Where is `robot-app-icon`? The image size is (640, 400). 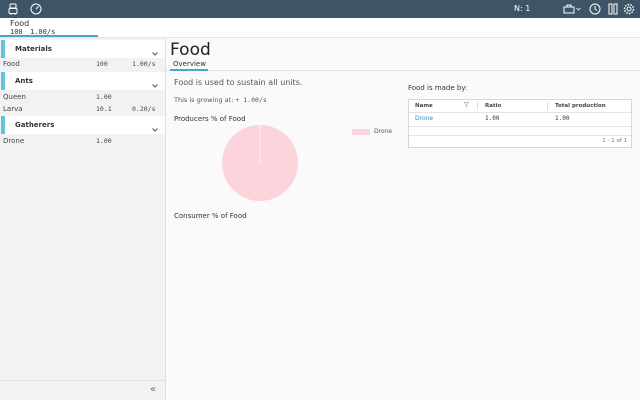
robot-app-icon is located at coordinates (13, 9).